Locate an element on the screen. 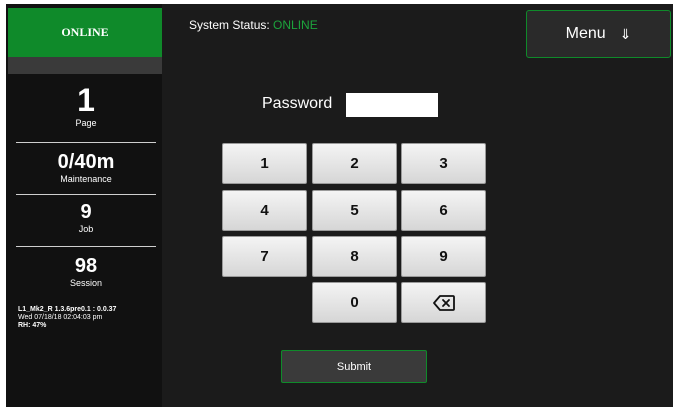 The height and width of the screenshot is (407, 673). page-stat: 1 Page is located at coordinates (86, 106).